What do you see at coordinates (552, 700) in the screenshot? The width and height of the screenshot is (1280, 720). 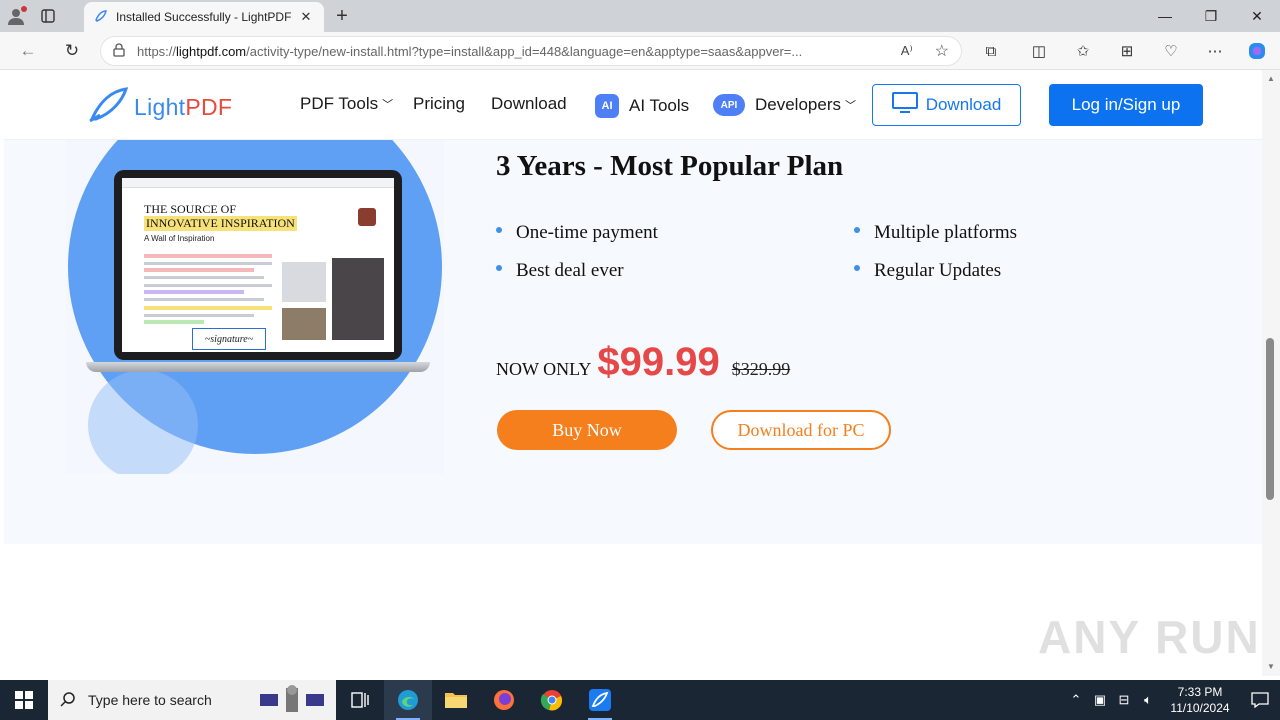 I see `chrome-taskbar-icon` at bounding box center [552, 700].